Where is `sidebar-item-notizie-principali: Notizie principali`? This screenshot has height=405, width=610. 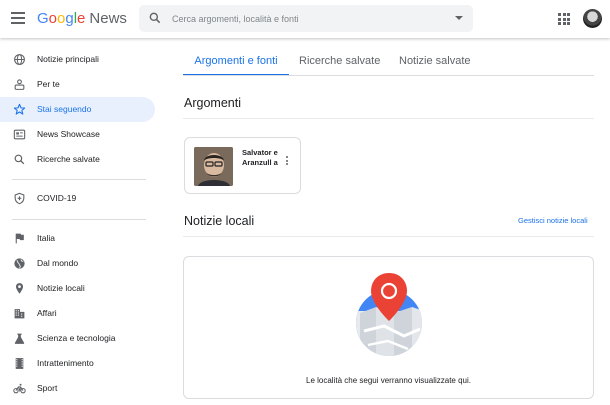
sidebar-item-notizie-principali: Notizie principali is located at coordinates (77, 59).